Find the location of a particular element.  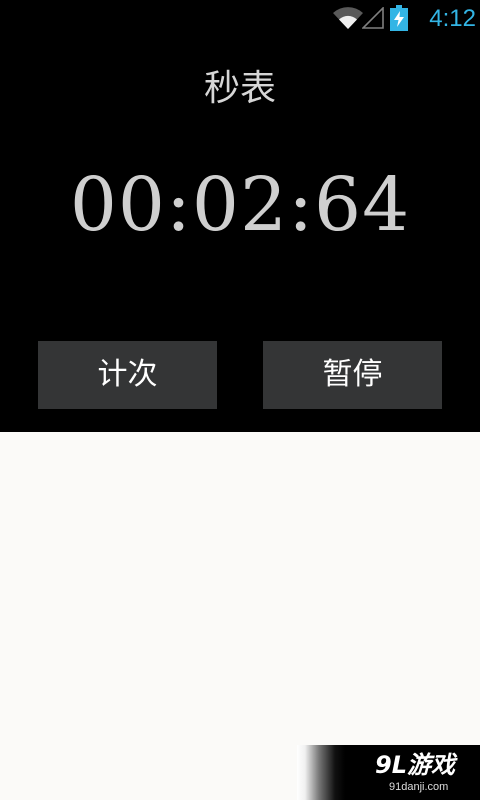

battery-charging-icon is located at coordinates (399, 18).